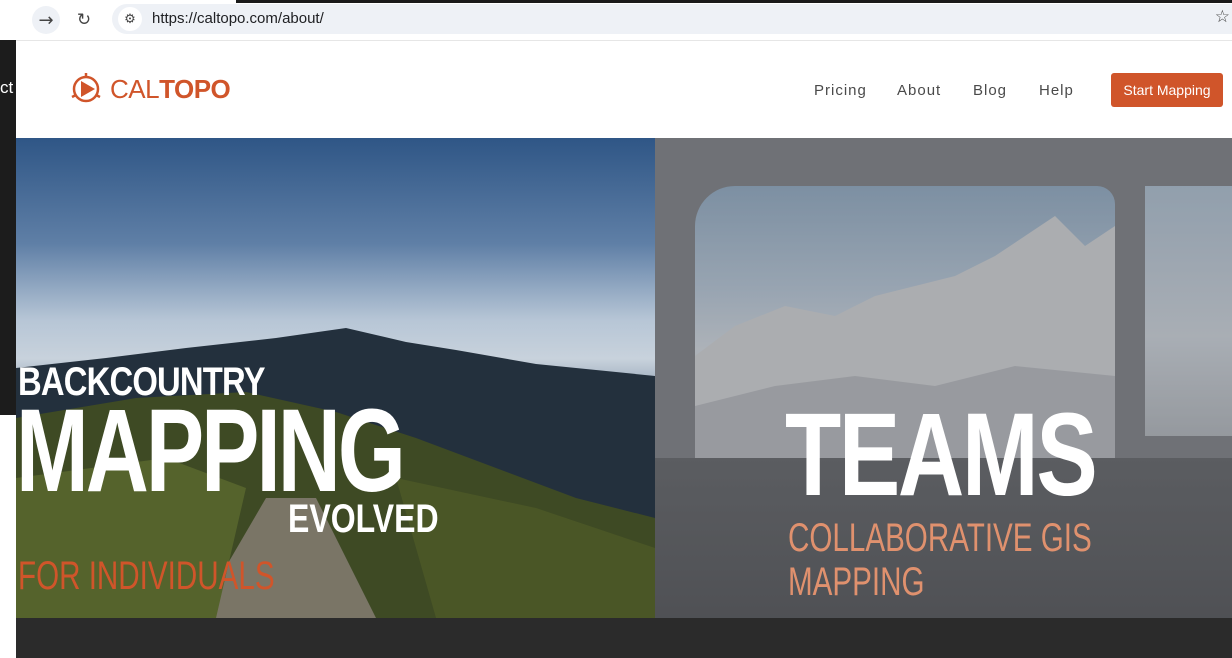 Image resolution: width=1232 pixels, height=658 pixels. What do you see at coordinates (919, 90) in the screenshot?
I see `nav-about: About` at bounding box center [919, 90].